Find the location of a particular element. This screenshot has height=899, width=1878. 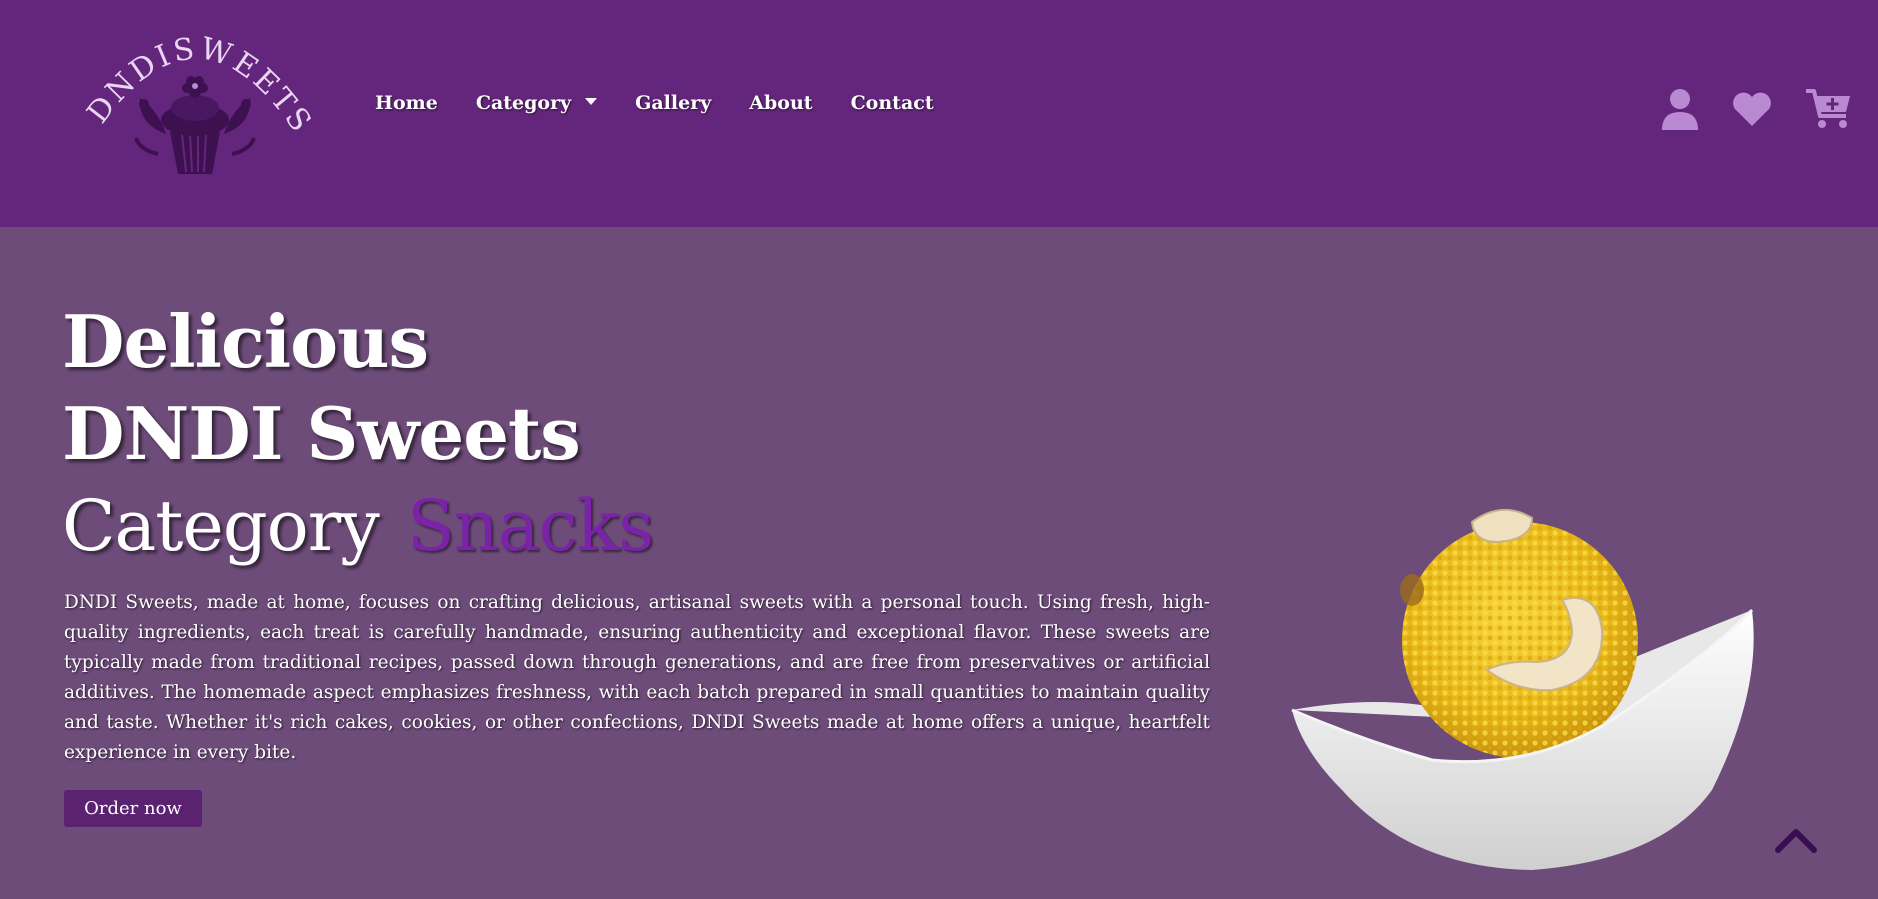

nav-about: About is located at coordinates (780, 103).